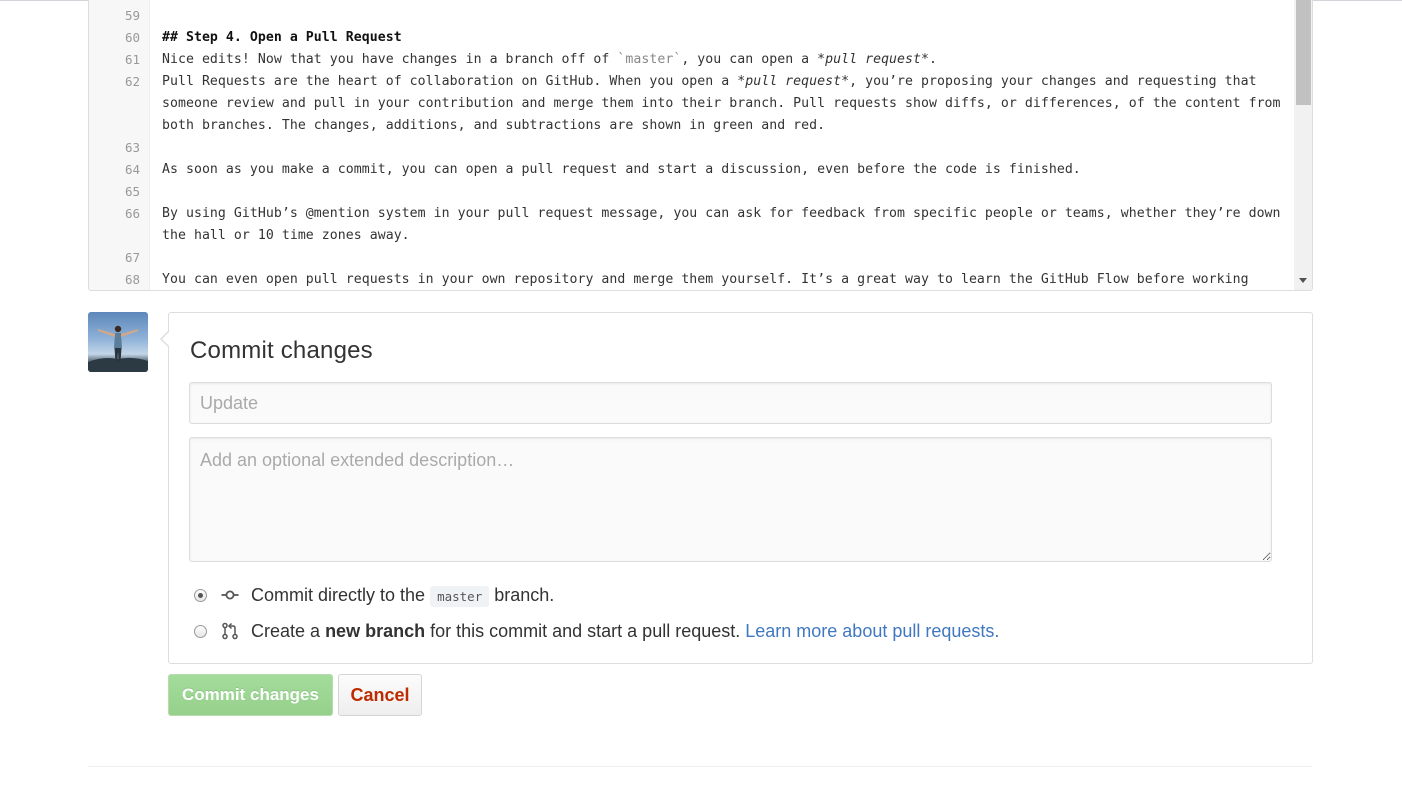  I want to click on line-number: 65, so click(132, 191).